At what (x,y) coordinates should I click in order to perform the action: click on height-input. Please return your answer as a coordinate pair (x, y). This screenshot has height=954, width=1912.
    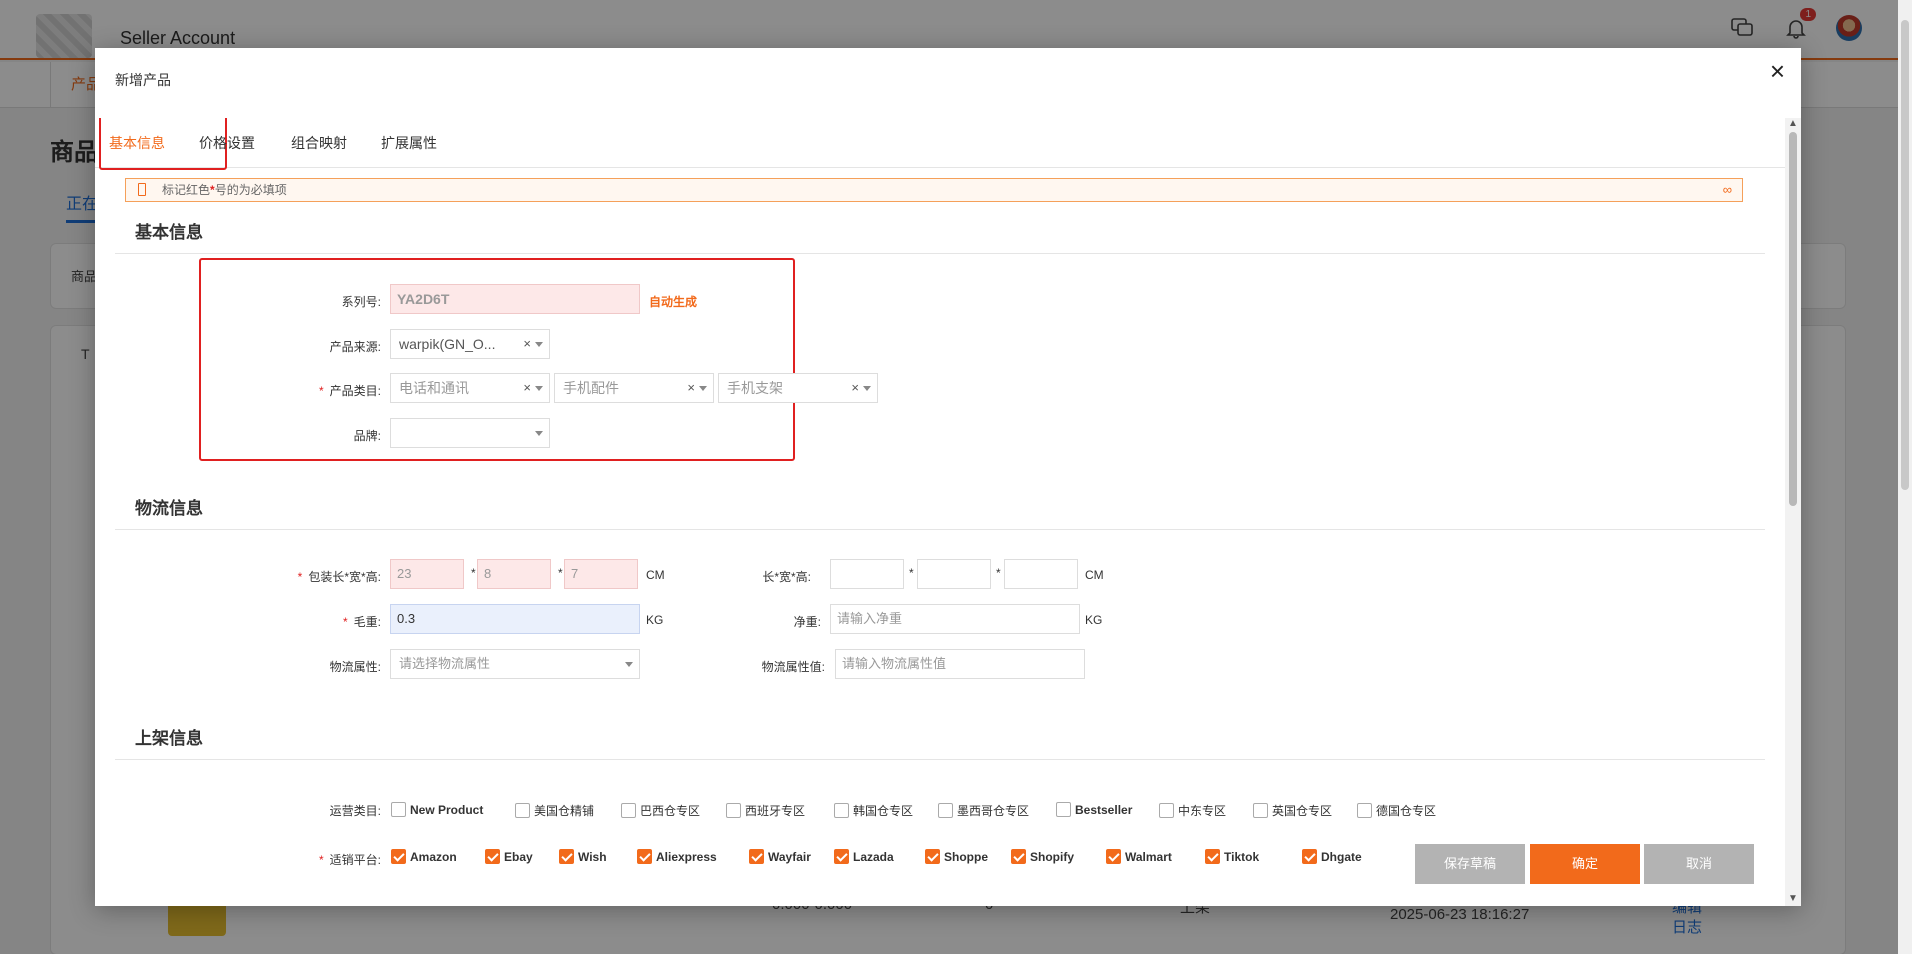
    Looking at the image, I should click on (1041, 574).